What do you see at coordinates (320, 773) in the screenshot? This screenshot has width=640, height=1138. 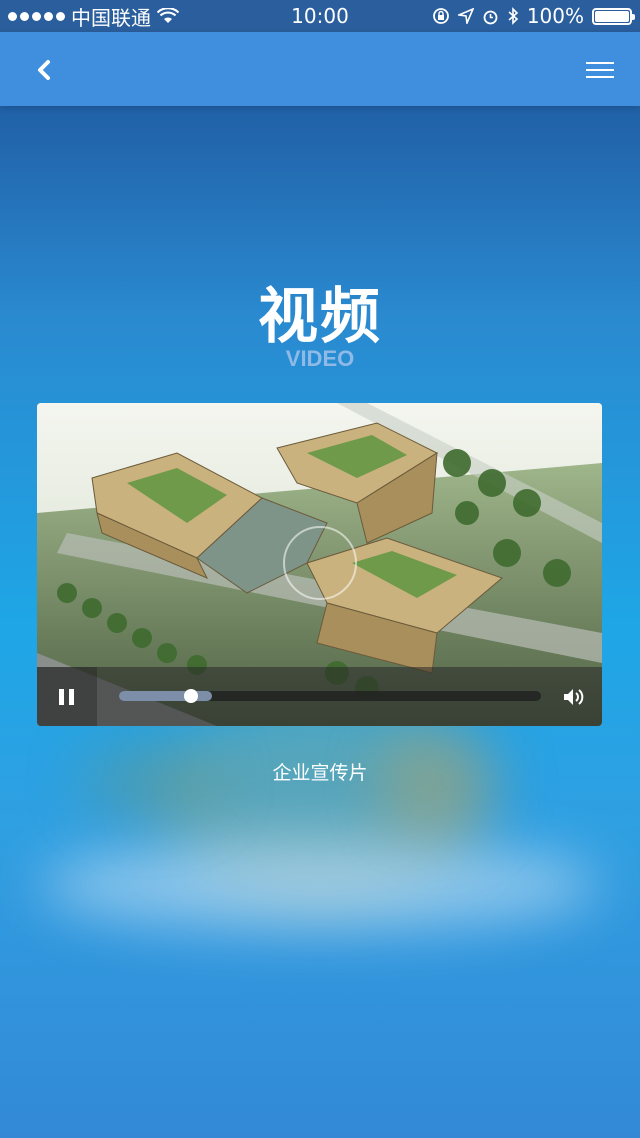 I see `video-caption: 企业宣传片` at bounding box center [320, 773].